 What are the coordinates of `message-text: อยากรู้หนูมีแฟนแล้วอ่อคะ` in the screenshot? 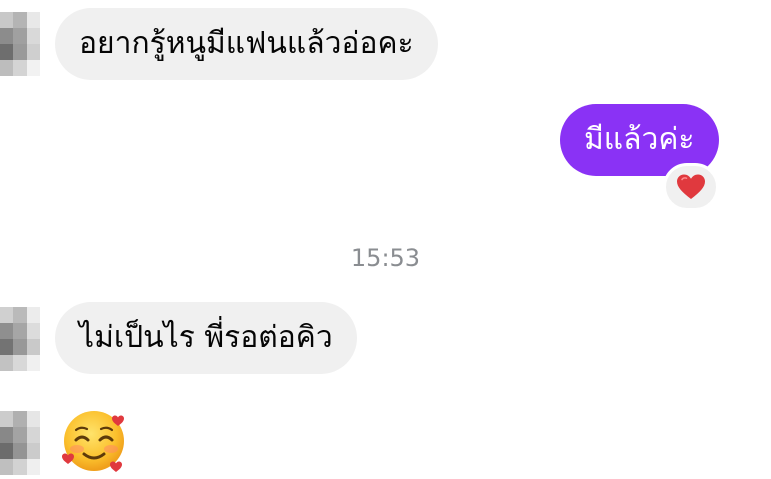 It's located at (246, 43).